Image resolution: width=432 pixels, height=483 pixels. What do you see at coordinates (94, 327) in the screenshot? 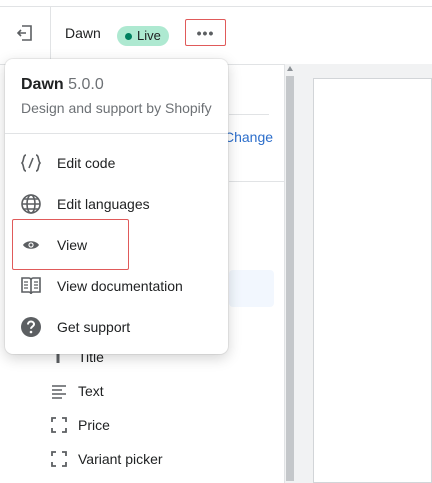
I see `menu-item-label: Get support` at bounding box center [94, 327].